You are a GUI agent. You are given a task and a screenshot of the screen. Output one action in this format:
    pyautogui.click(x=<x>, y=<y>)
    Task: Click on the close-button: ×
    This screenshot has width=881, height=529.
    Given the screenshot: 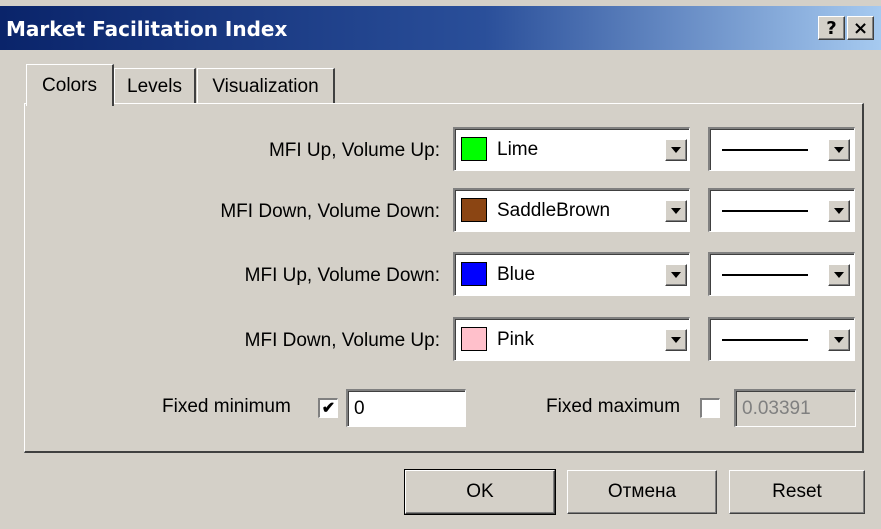 What is the action you would take?
    pyautogui.click(x=860, y=28)
    